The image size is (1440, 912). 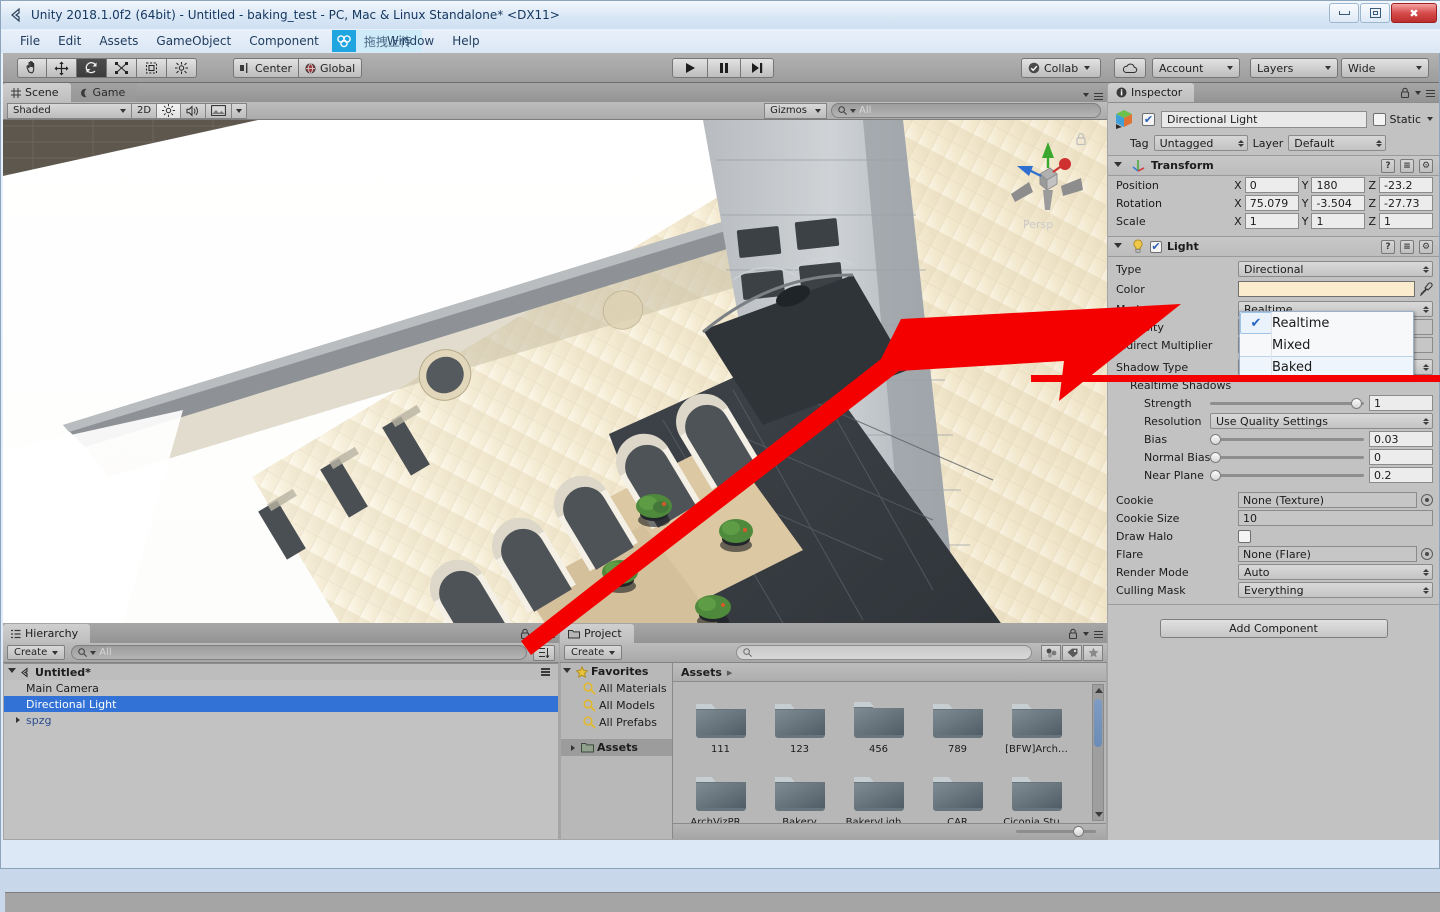 I want to click on scale-x-input: 1, so click(x=1271, y=221).